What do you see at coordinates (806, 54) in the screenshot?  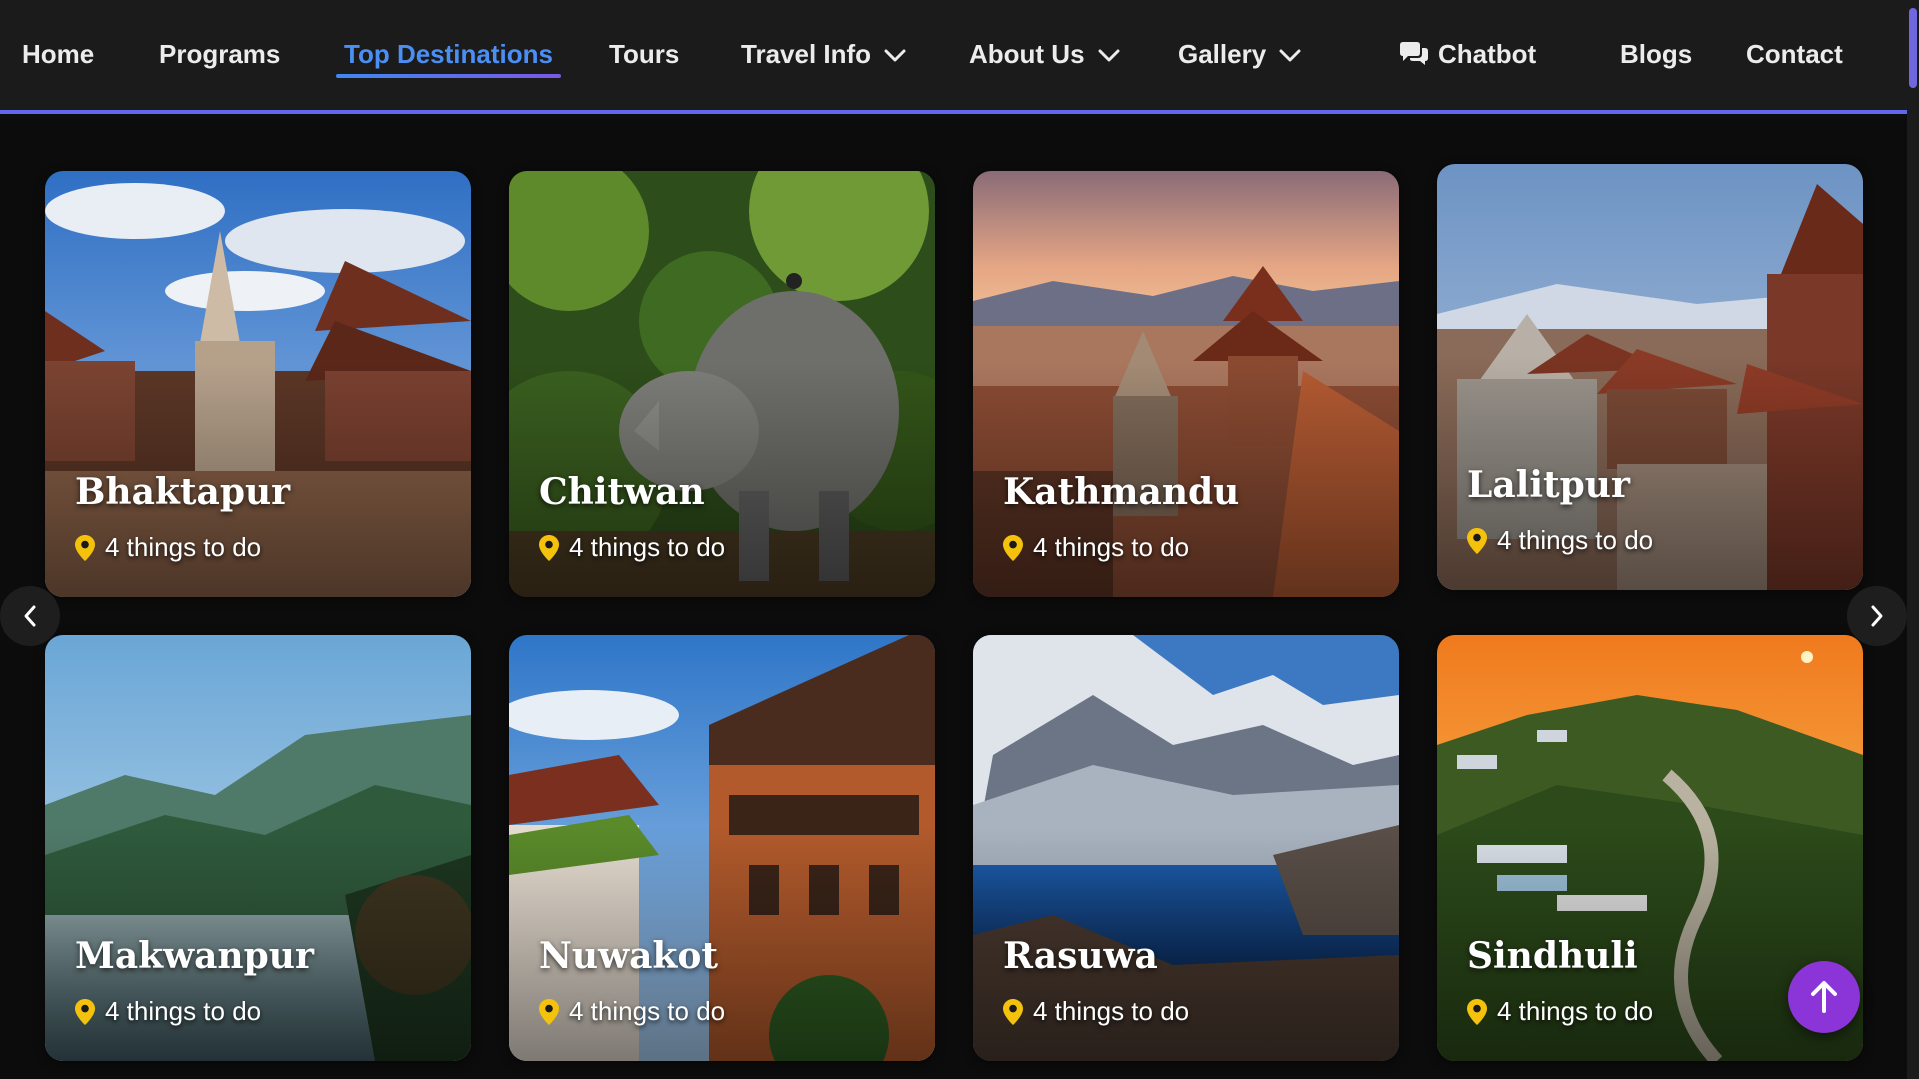 I see `nav-travel-info-label: Travel Info` at bounding box center [806, 54].